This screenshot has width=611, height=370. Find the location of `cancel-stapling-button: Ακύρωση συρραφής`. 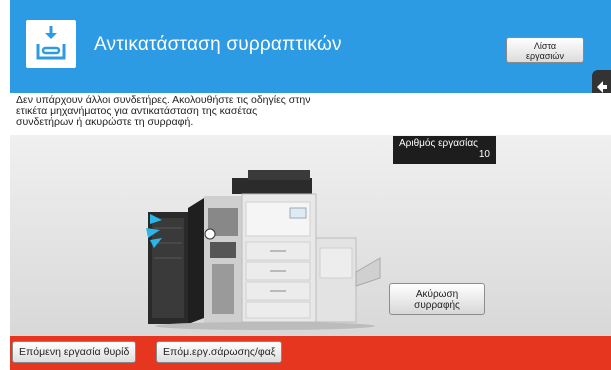

cancel-stapling-button: Ακύρωση συρραφής is located at coordinates (437, 299).